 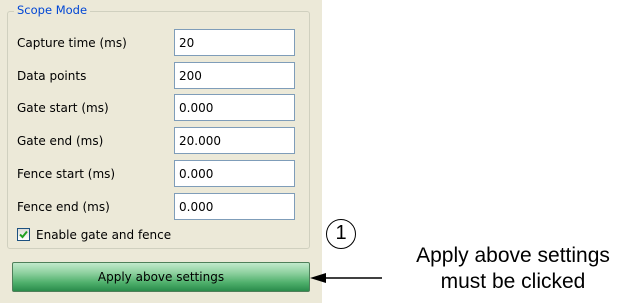 What do you see at coordinates (52, 76) in the screenshot?
I see `data-points-label: Data points` at bounding box center [52, 76].